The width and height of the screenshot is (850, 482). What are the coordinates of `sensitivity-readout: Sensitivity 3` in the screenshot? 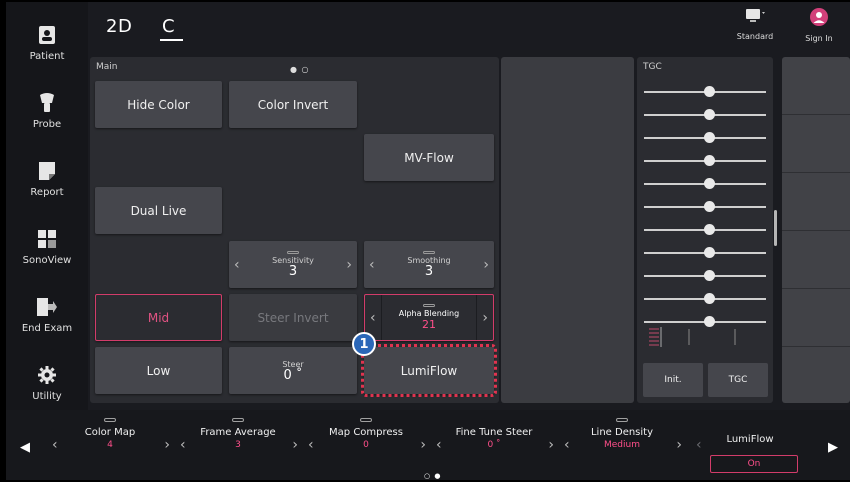 It's located at (293, 264).